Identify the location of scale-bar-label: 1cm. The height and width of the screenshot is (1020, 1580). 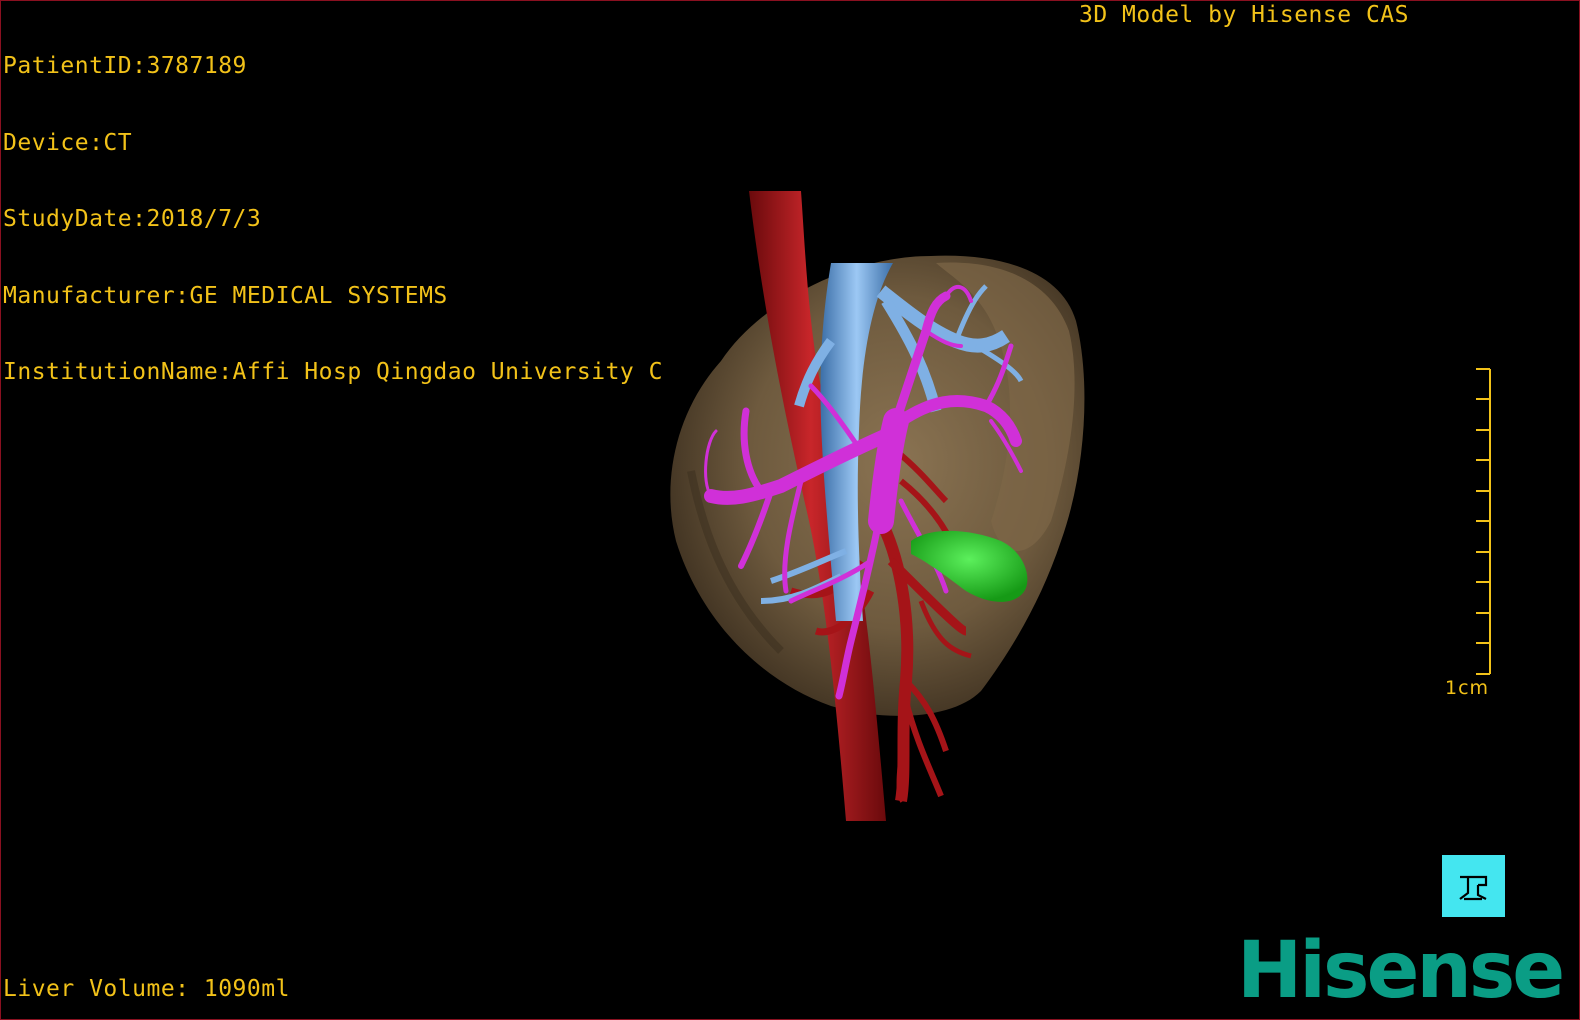
(1467, 688).